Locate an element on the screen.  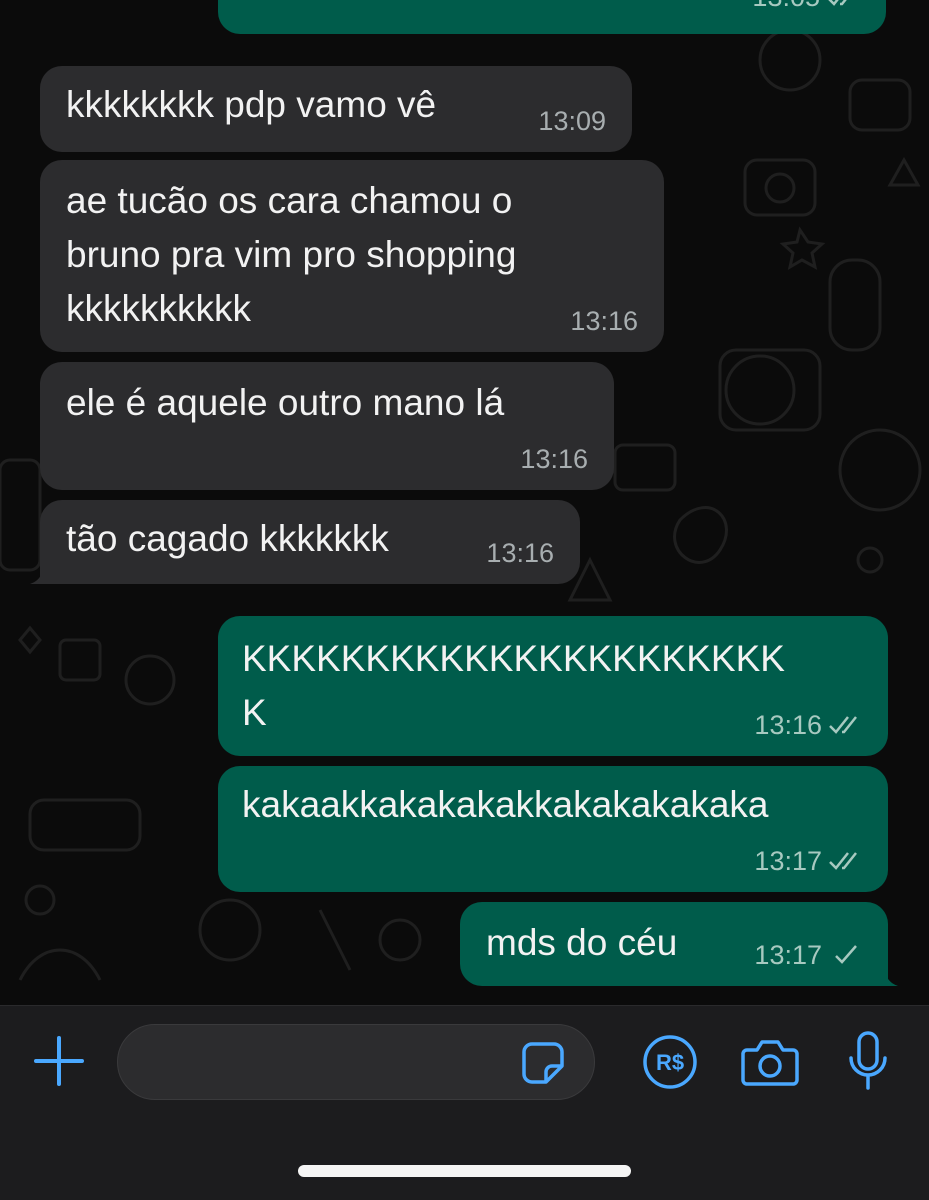
message-text: kkkkkkkk pdp vamo vê is located at coordinates (251, 104).